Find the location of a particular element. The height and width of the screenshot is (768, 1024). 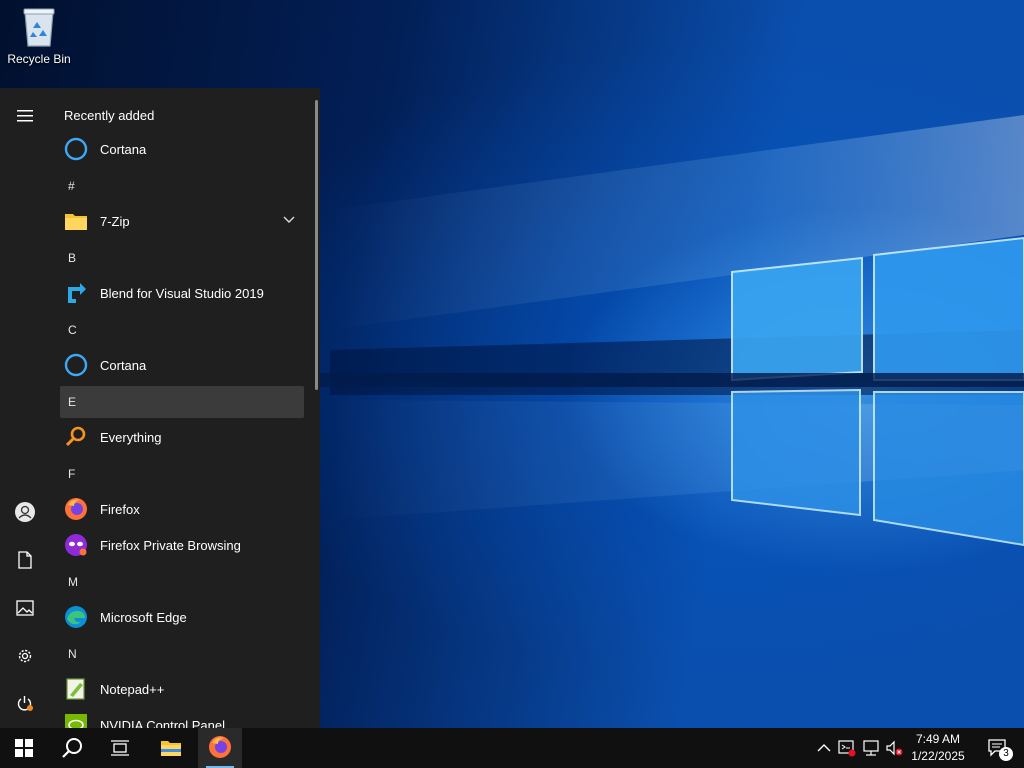

documents-icon is located at coordinates (25, 560).